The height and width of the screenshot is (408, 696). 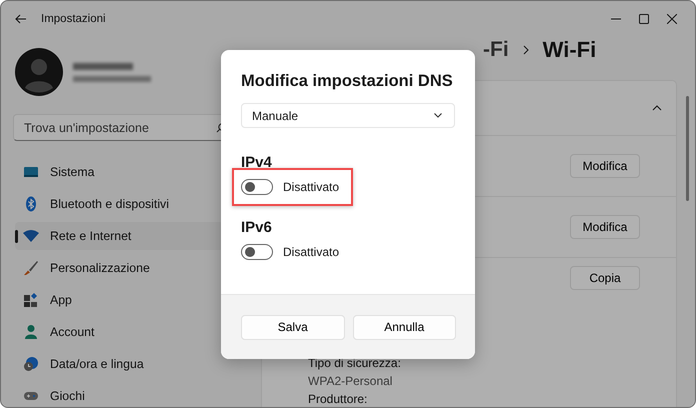 What do you see at coordinates (31, 300) in the screenshot?
I see `apps-icon` at bounding box center [31, 300].